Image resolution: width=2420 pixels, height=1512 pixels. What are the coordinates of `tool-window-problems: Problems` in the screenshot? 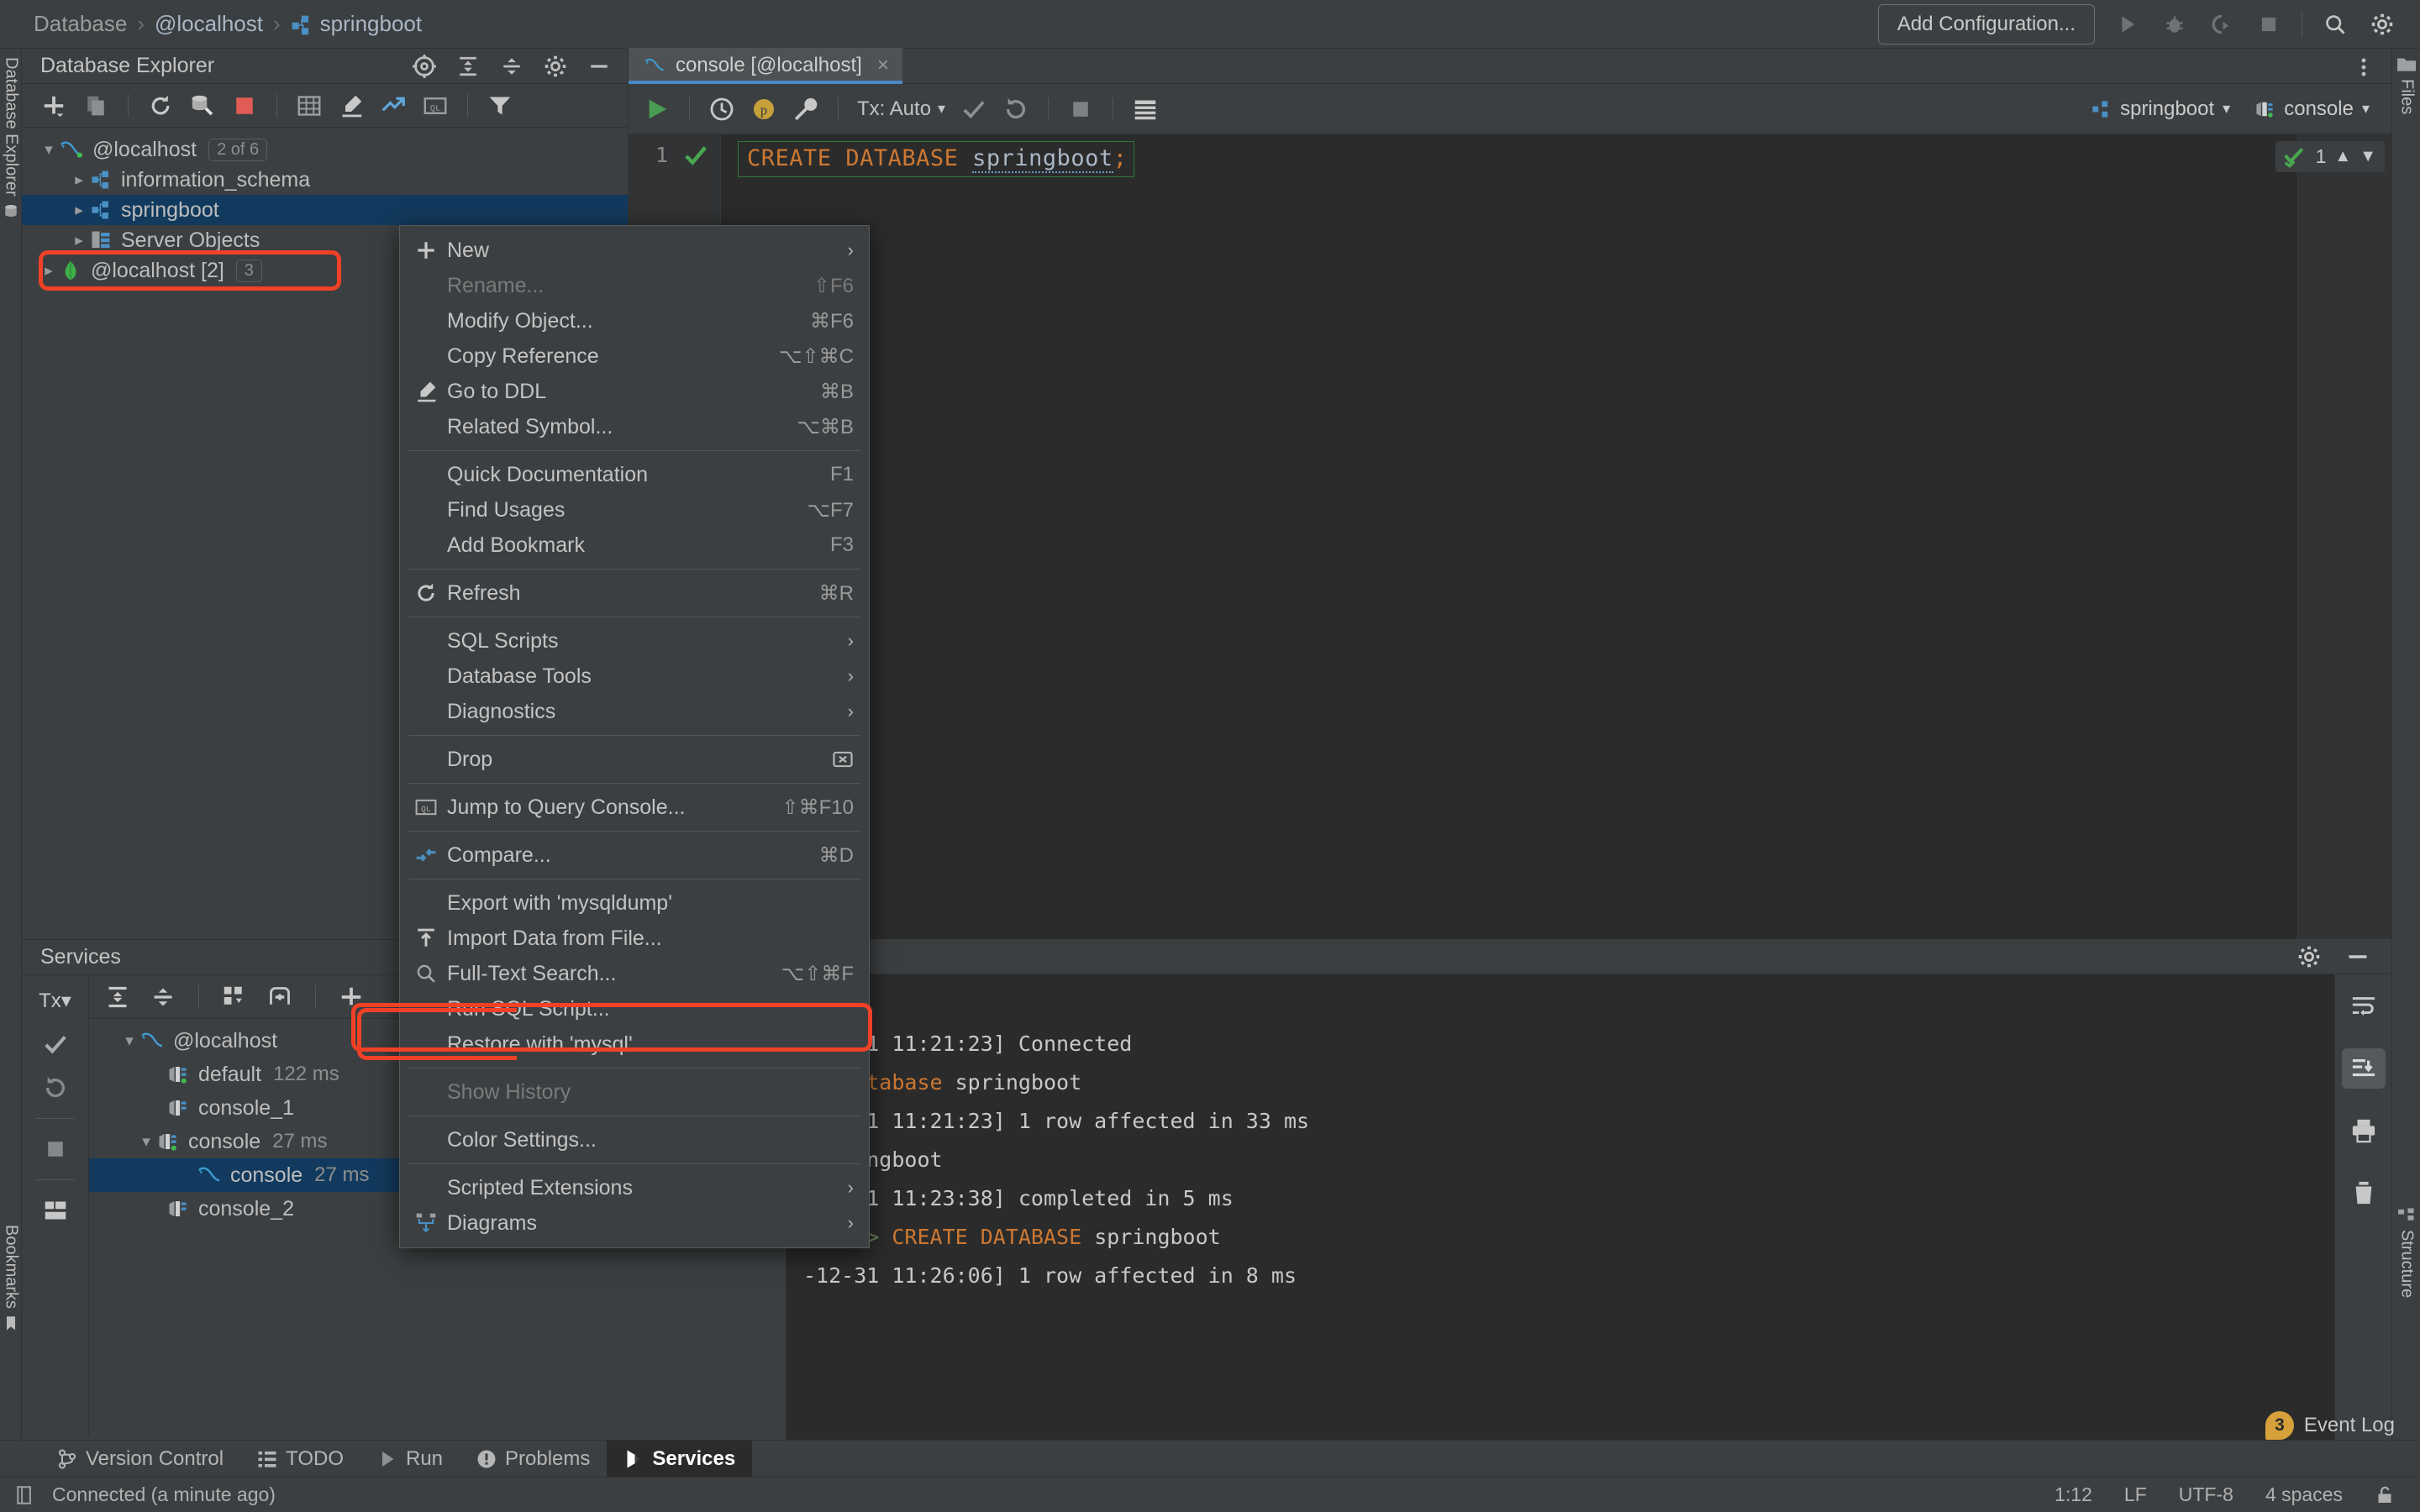 It's located at (533, 1459).